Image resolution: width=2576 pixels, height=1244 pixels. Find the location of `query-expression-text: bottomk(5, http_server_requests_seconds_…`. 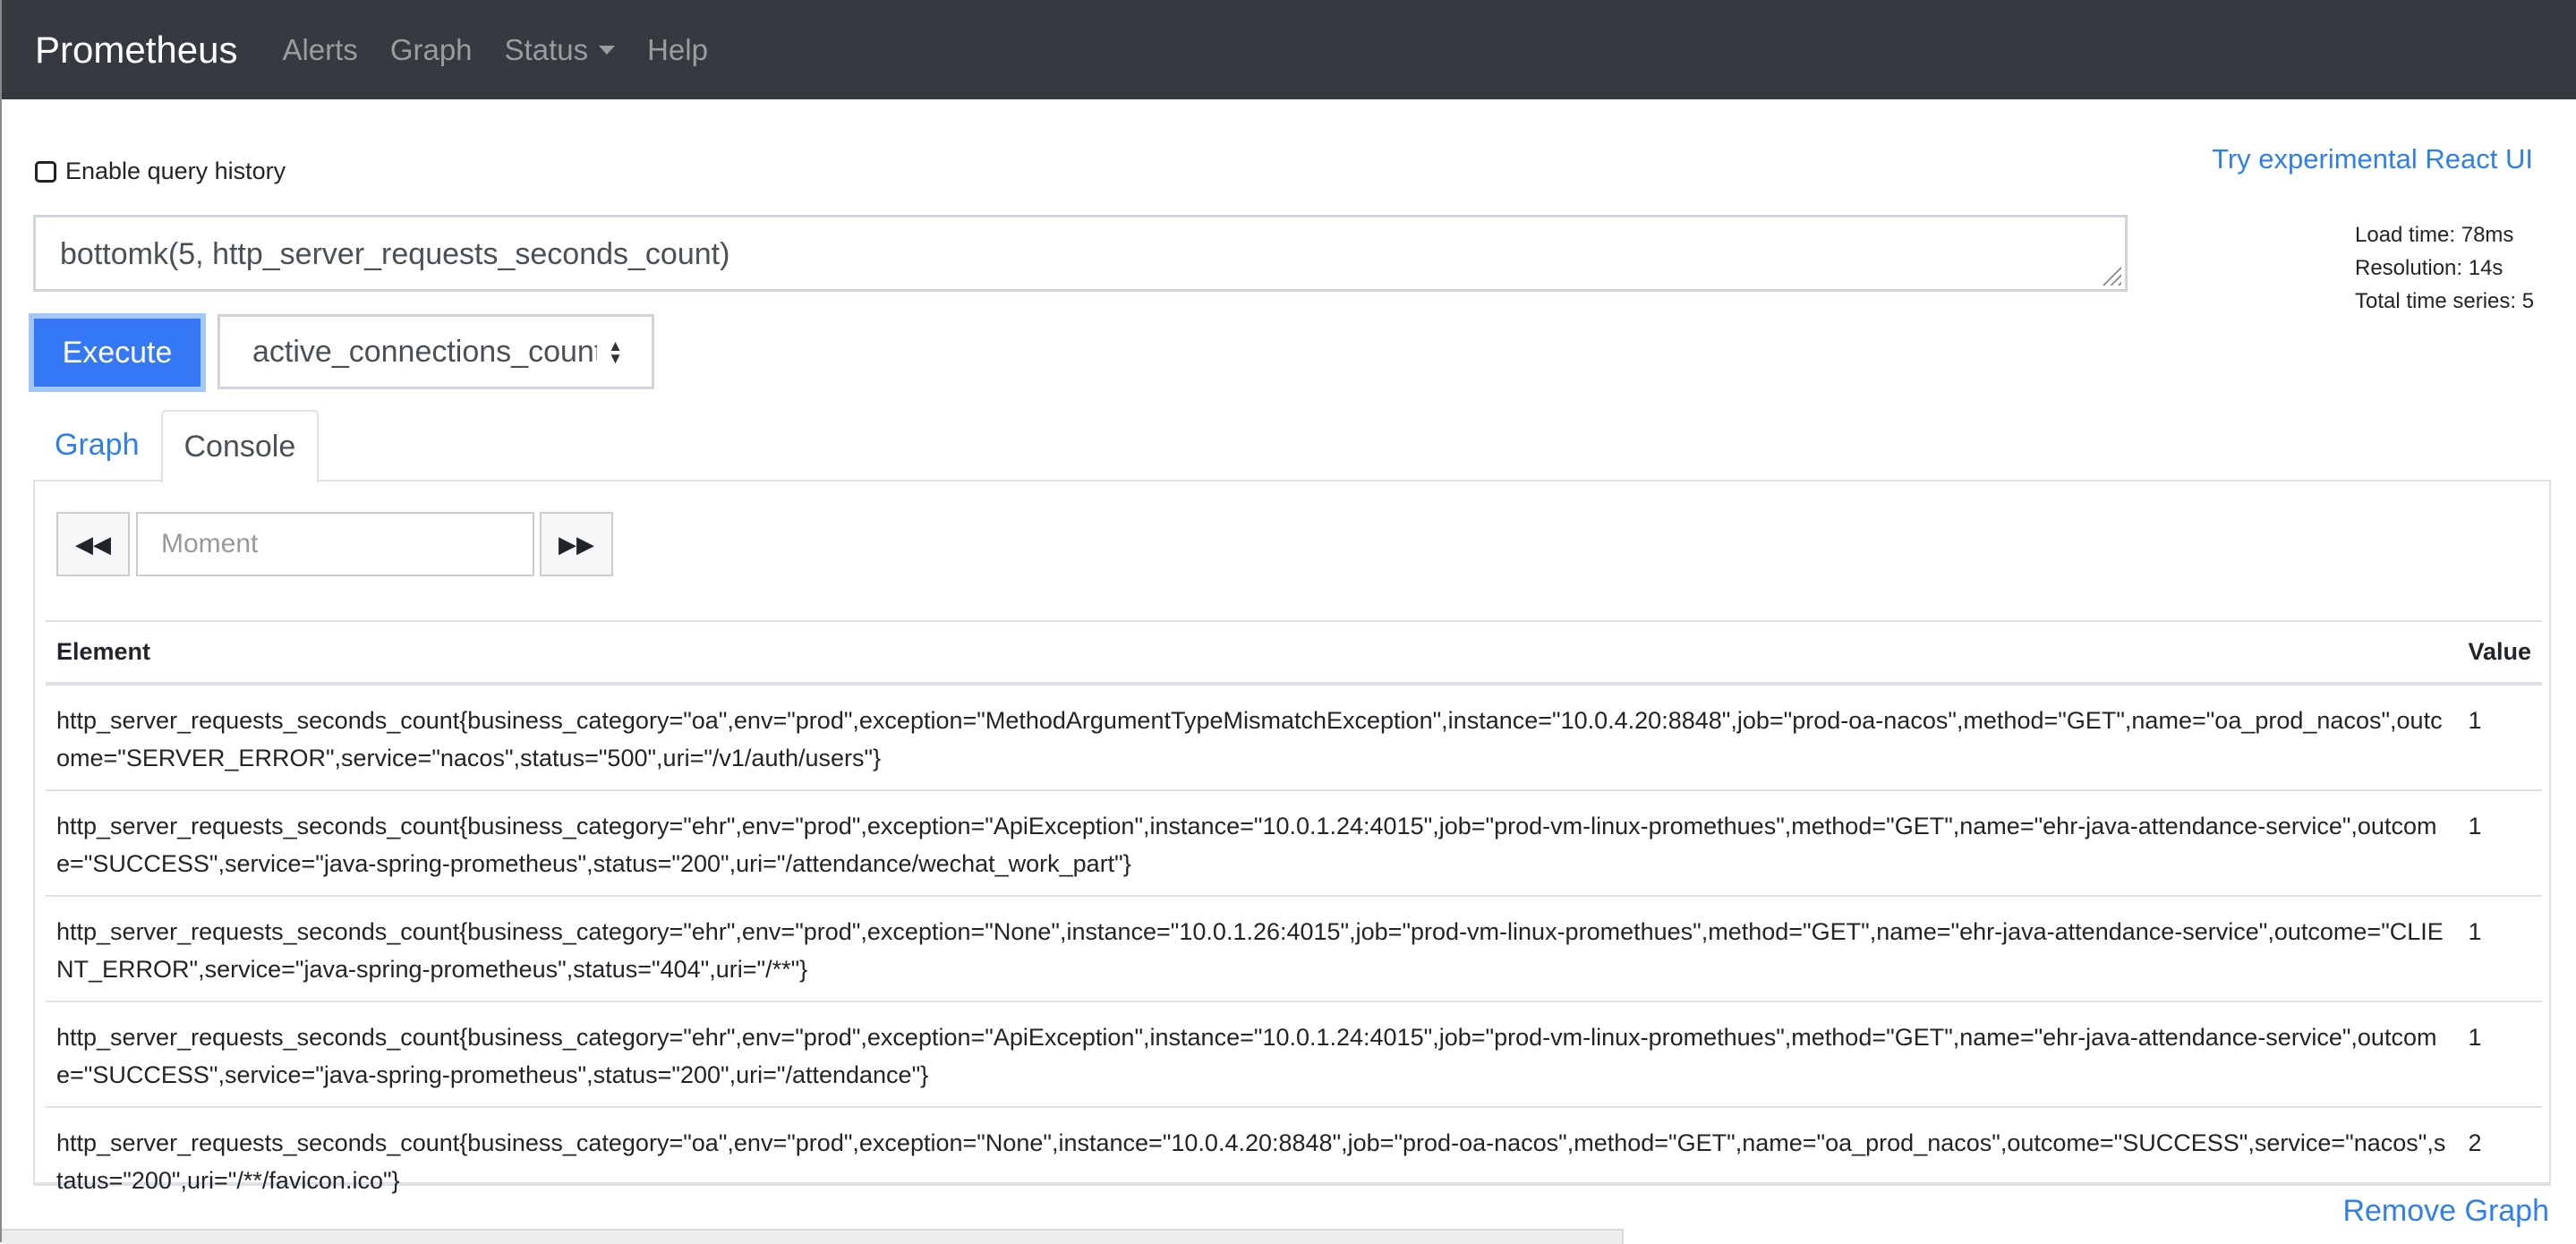

query-expression-text: bottomk(5, http_server_requests_seconds_… is located at coordinates (395, 254).